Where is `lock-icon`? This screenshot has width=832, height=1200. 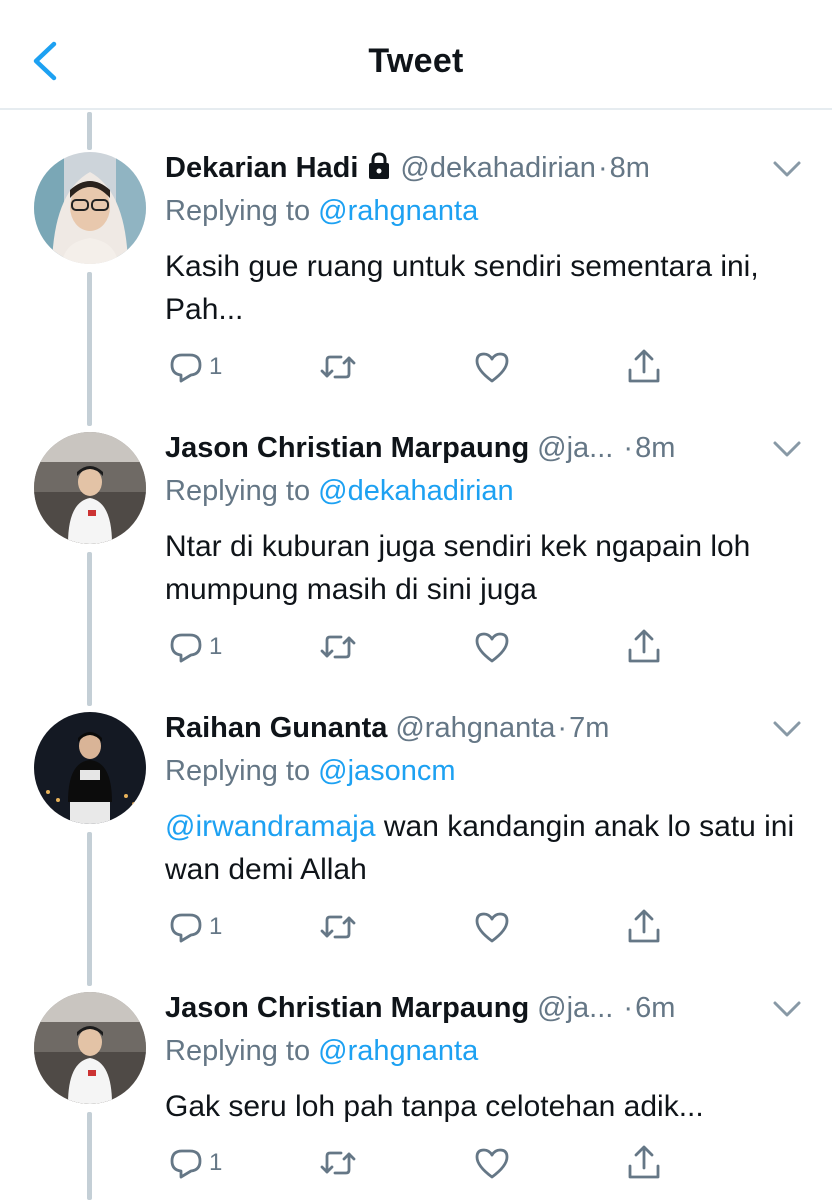
lock-icon is located at coordinates (379, 166).